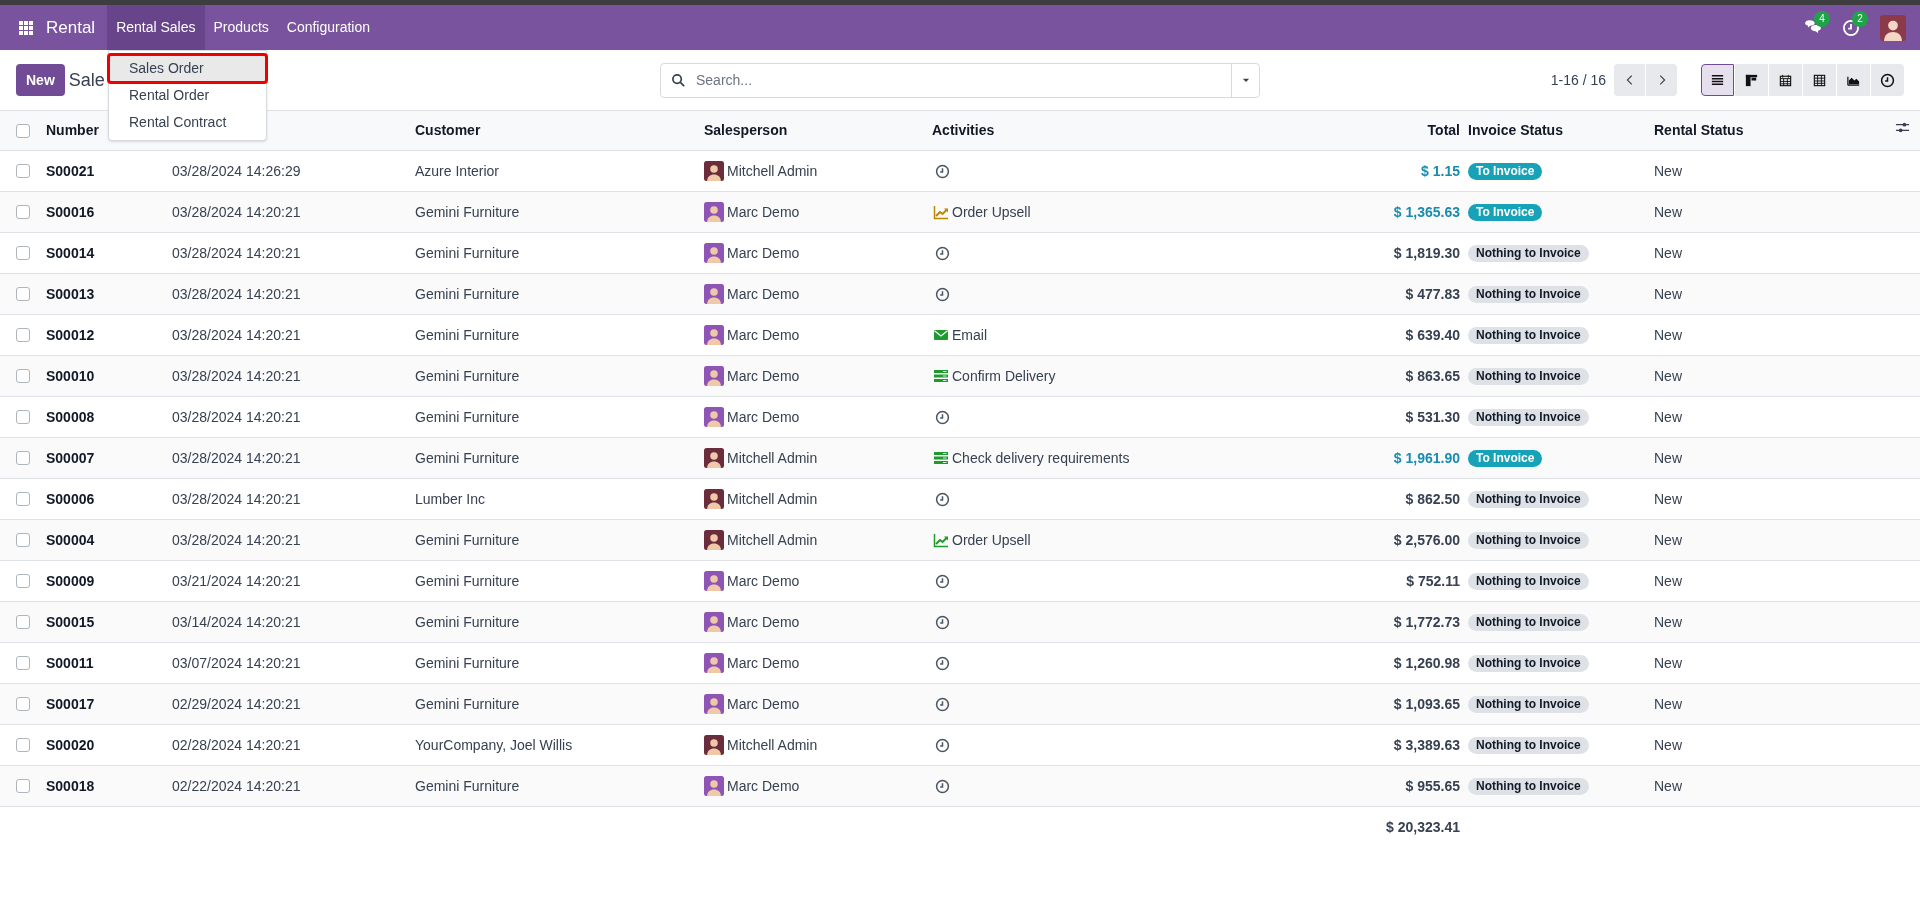 The height and width of the screenshot is (917, 1920). I want to click on menu-item: Rental Sales, so click(156, 27).